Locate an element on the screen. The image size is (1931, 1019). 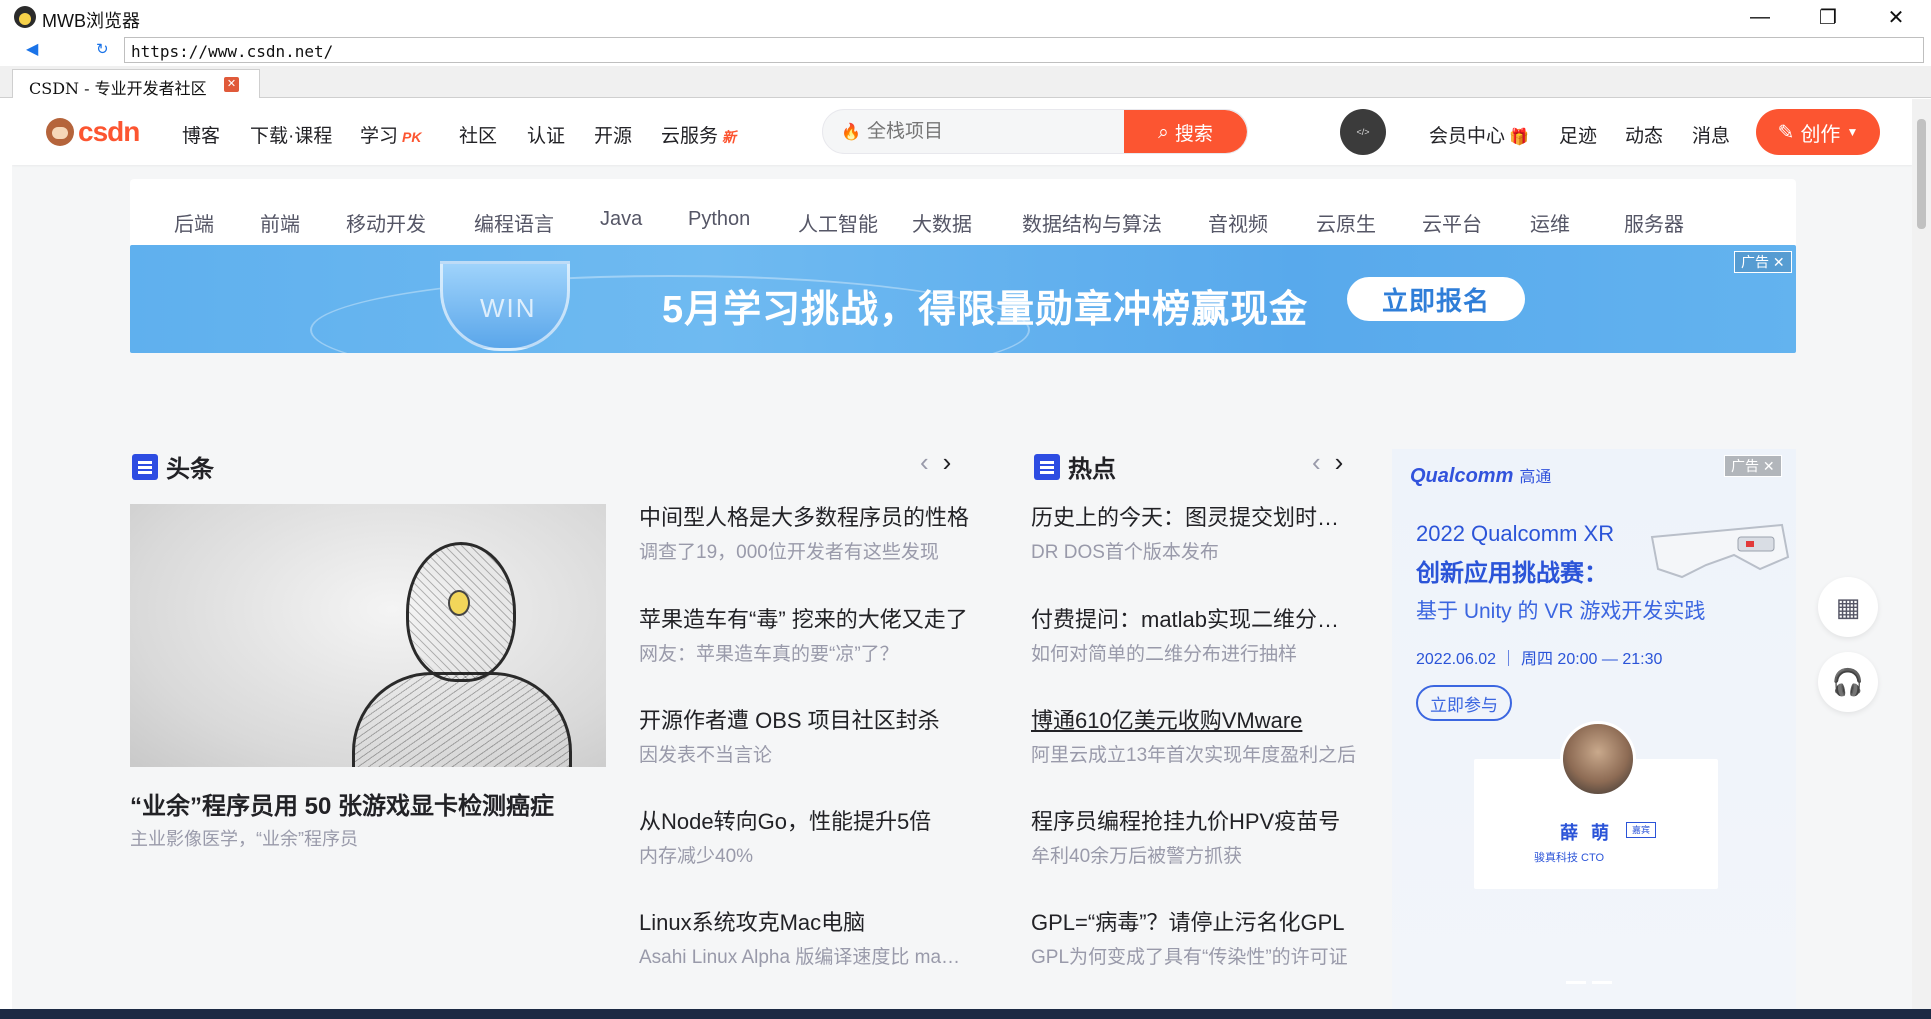
join-now-button: 立即参与 is located at coordinates (1464, 703).